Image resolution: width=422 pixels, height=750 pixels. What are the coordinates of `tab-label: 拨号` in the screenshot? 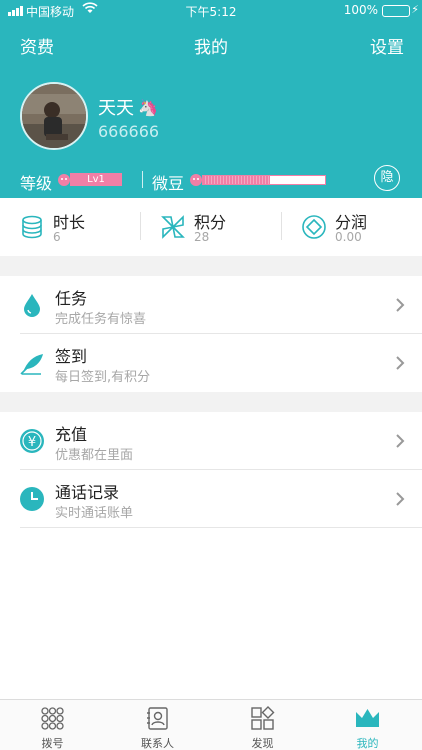 It's located at (52, 743).